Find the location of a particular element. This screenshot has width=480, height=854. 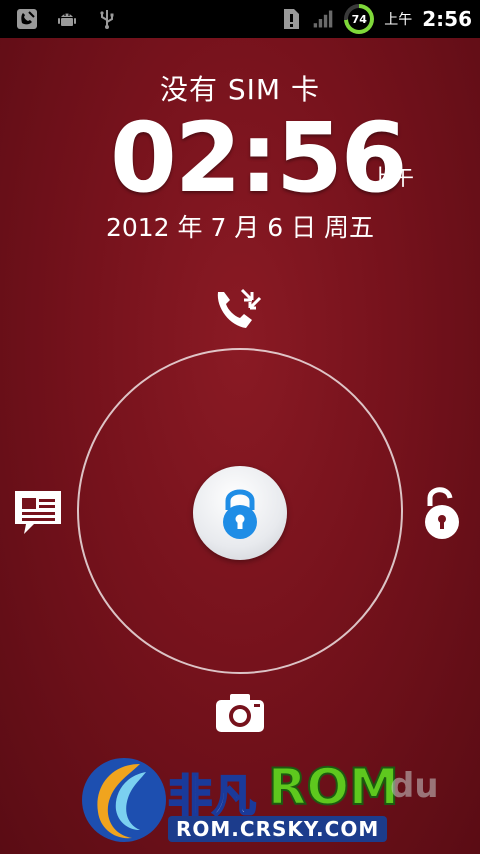

crsky-logo-icon is located at coordinates (124, 800).